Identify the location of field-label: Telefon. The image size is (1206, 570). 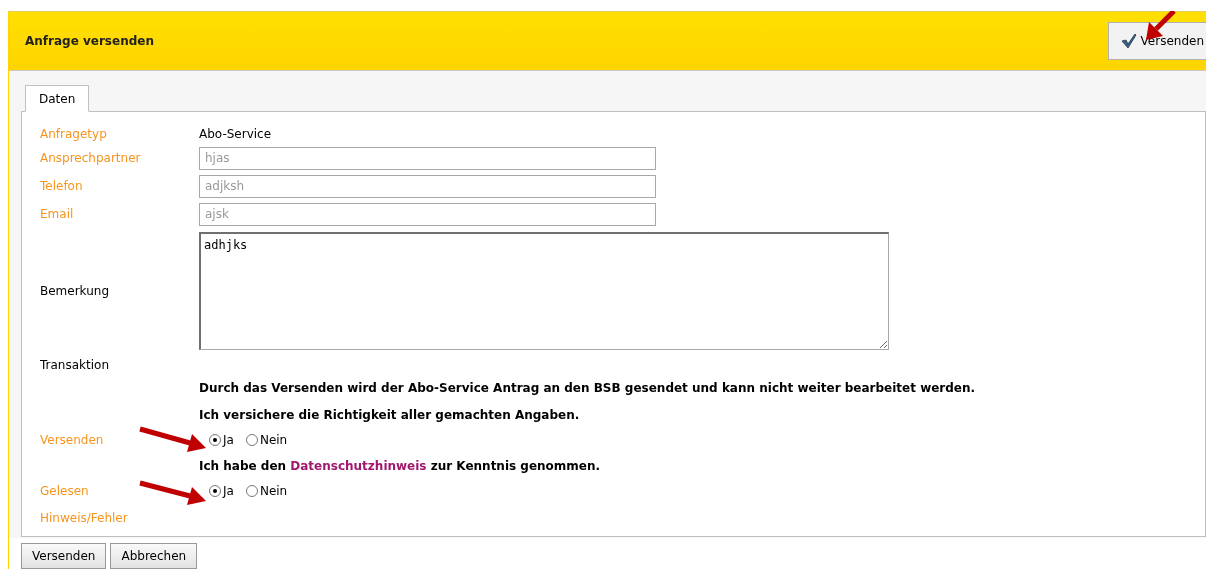
(61, 186).